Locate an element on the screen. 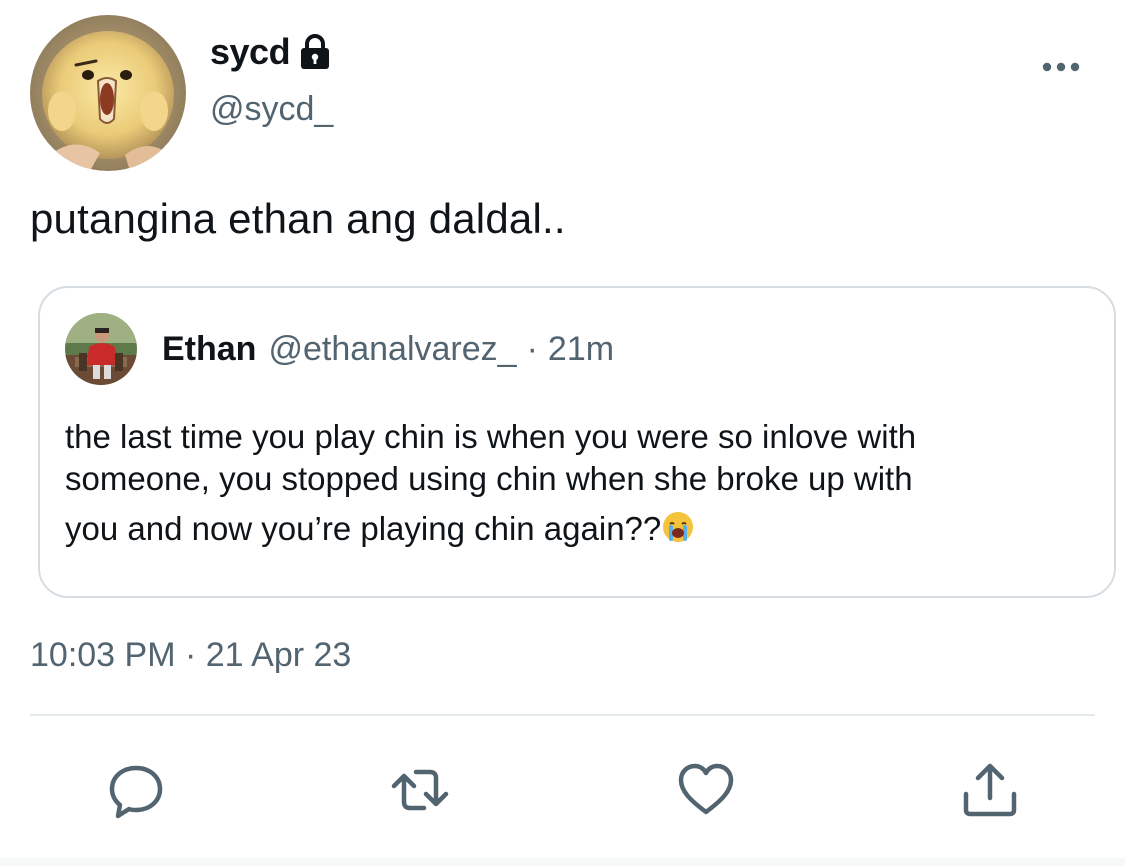 The width and height of the screenshot is (1125, 866). author-name-row: sycd is located at coordinates (271, 52).